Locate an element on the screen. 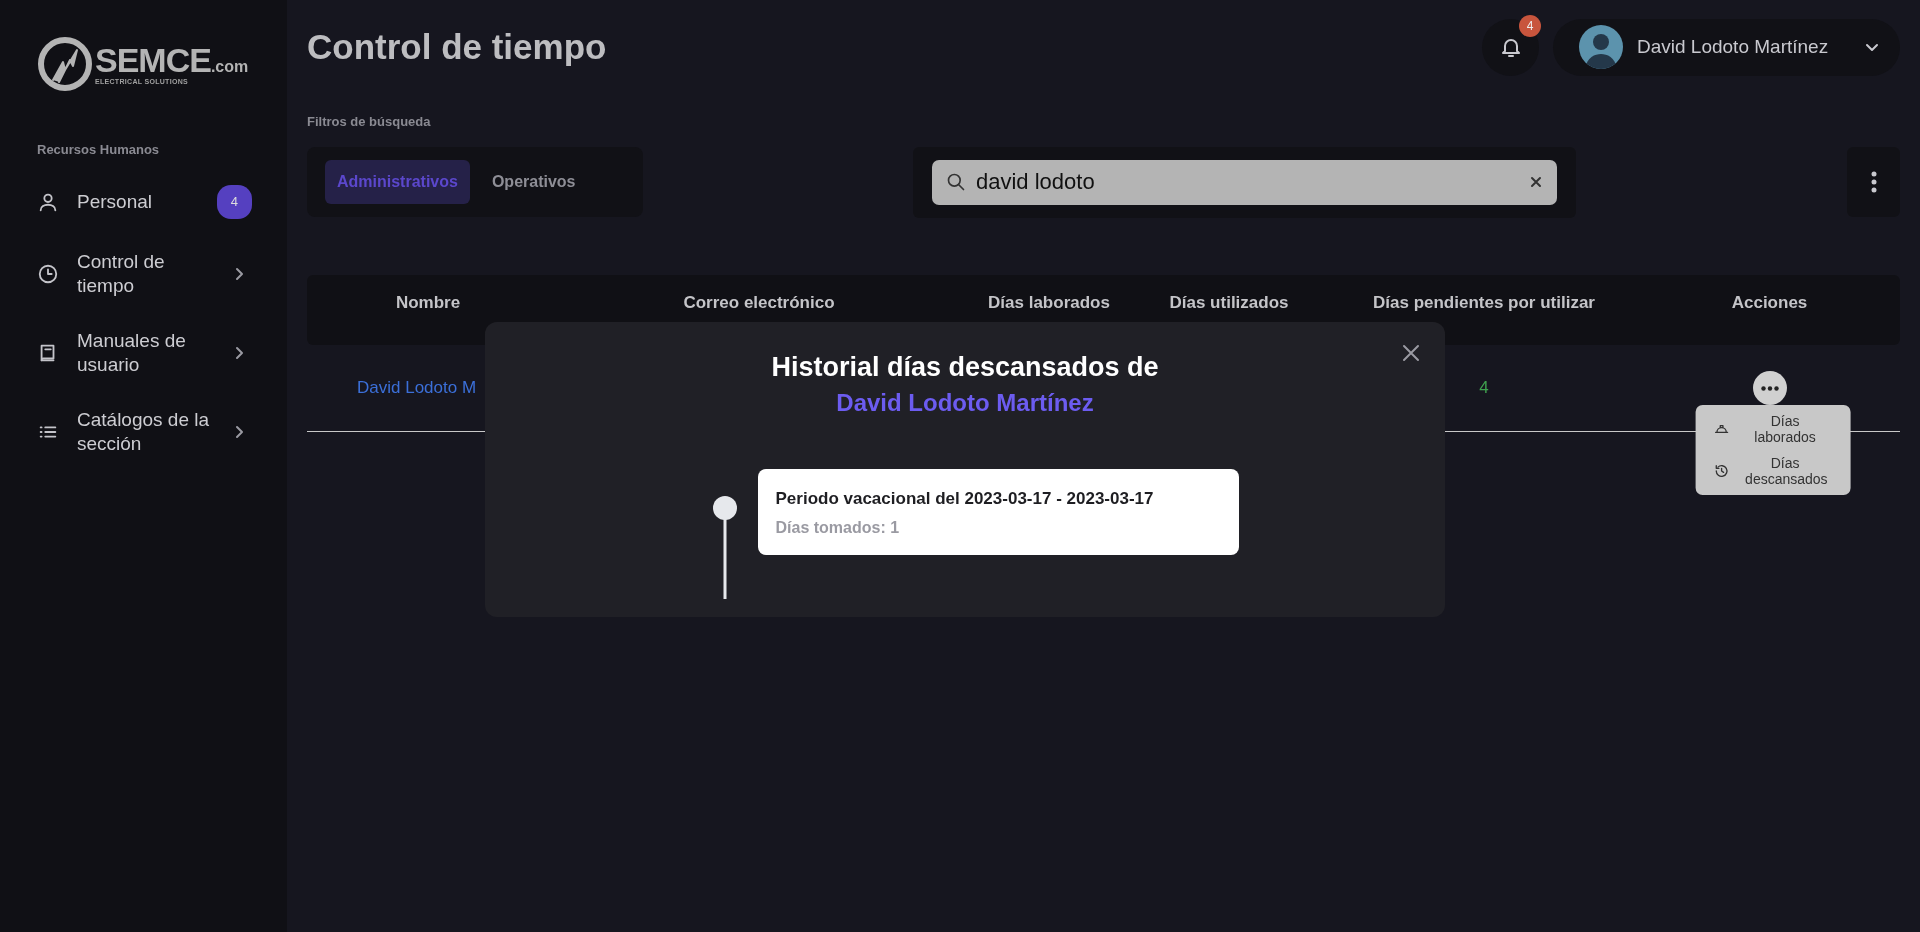  nav-item: Control de tiempo is located at coordinates (144, 274).